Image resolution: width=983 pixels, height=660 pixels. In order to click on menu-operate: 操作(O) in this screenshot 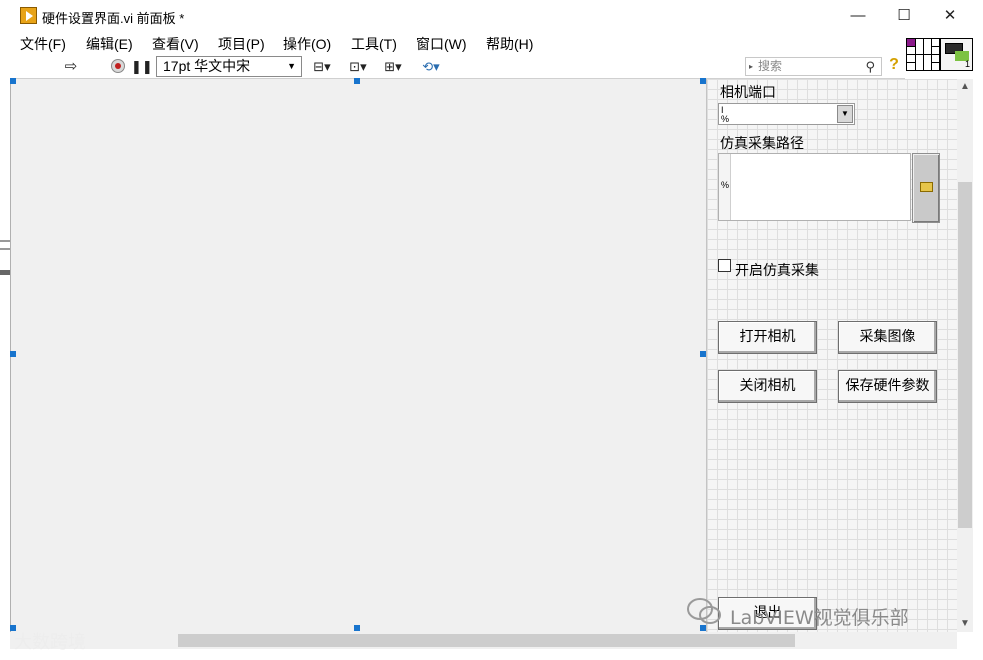, I will do `click(307, 44)`.